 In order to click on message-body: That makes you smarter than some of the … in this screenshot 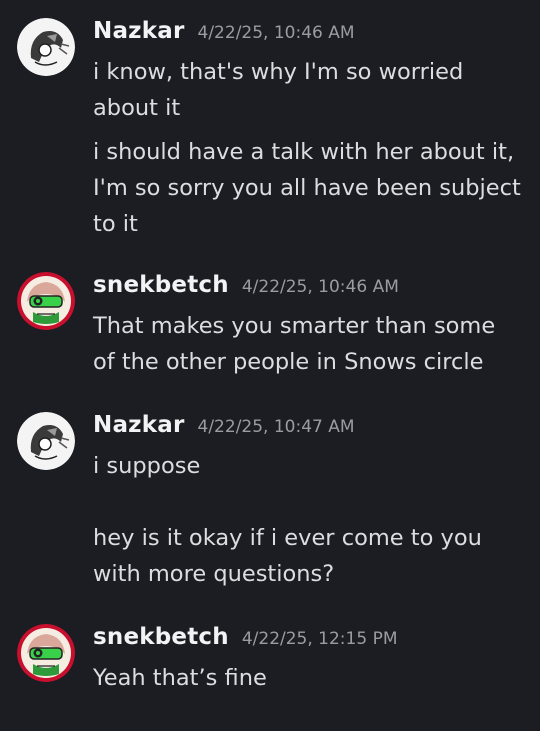, I will do `click(310, 344)`.